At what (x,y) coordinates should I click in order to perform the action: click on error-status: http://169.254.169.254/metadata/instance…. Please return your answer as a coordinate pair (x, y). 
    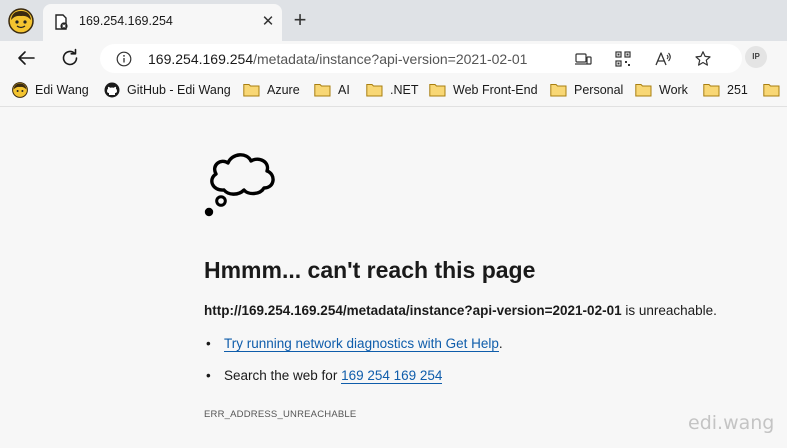
    Looking at the image, I should click on (460, 310).